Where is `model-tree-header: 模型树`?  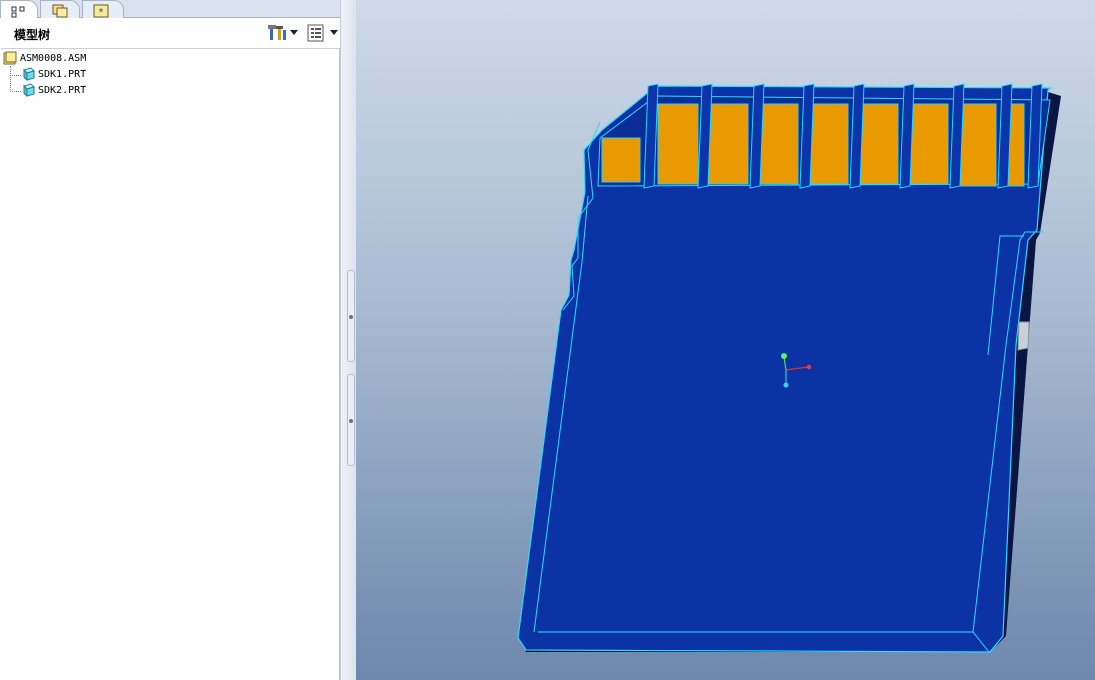 model-tree-header: 模型树 is located at coordinates (170, 33).